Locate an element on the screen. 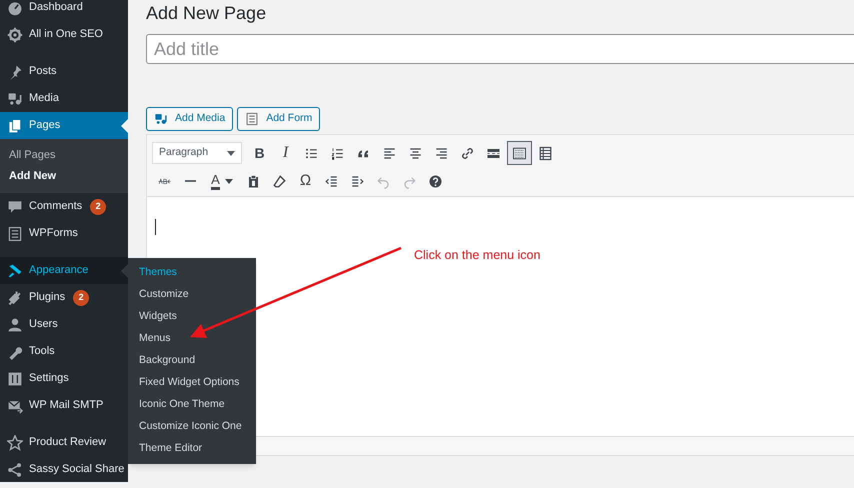 The height and width of the screenshot is (488, 854). flyout-item: Customize Iconic One is located at coordinates (192, 427).